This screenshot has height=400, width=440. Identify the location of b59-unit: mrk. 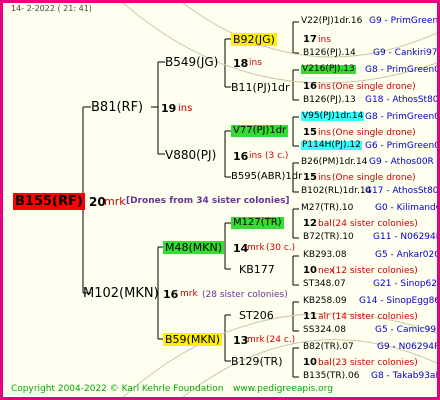
(256, 340).